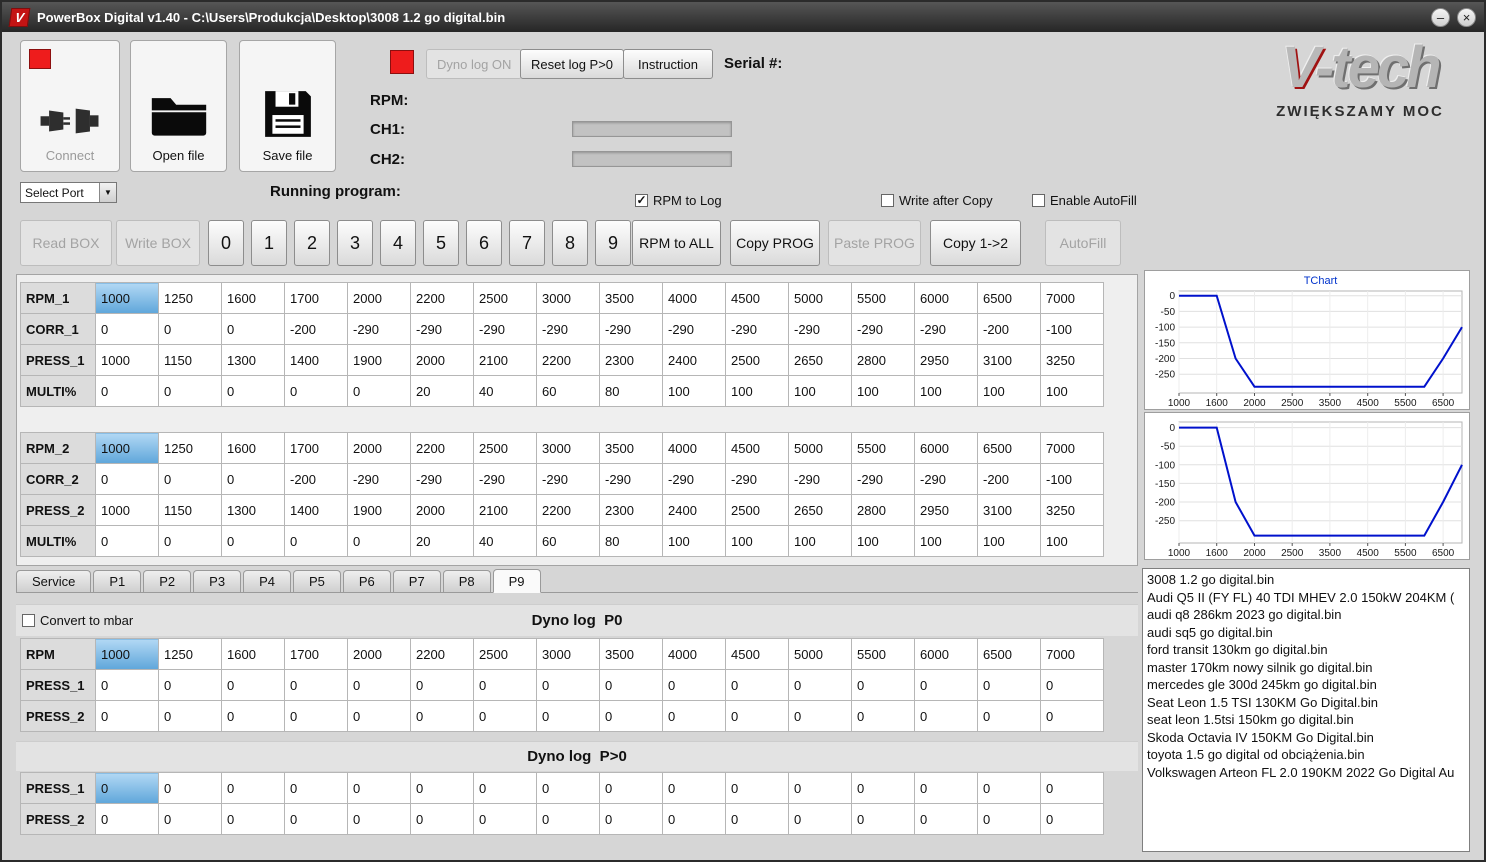 The image size is (1486, 862). Describe the element at coordinates (68, 192) in the screenshot. I see `select-port-dropdown: Select Port ▼` at that location.